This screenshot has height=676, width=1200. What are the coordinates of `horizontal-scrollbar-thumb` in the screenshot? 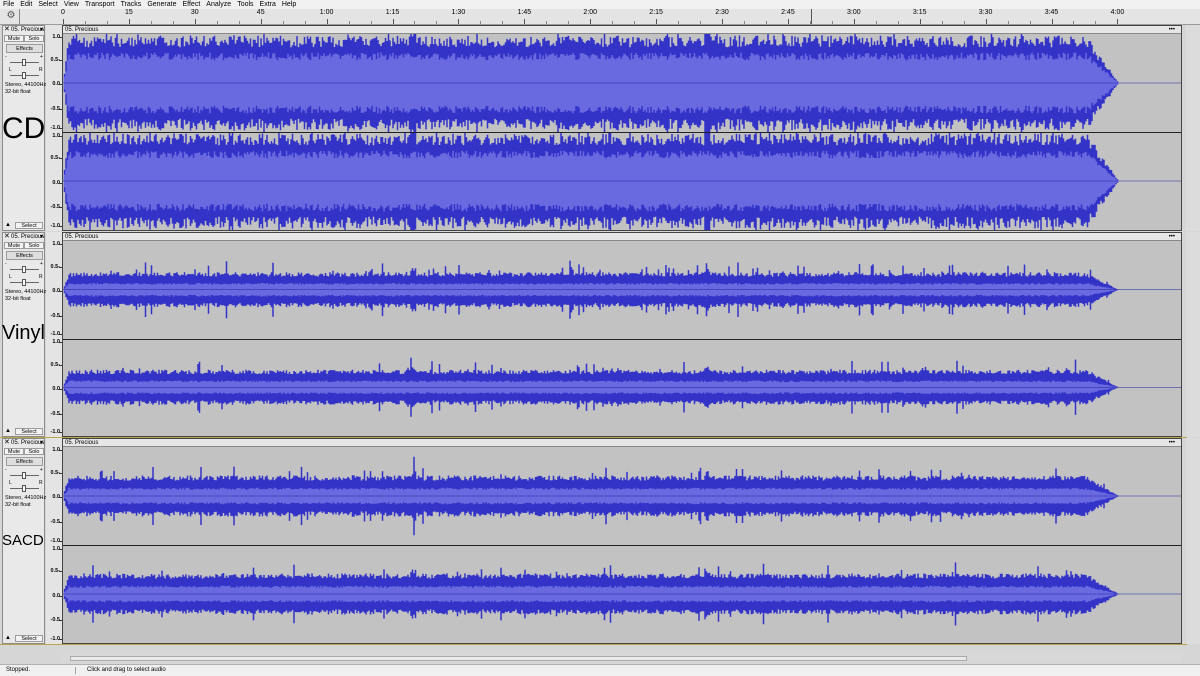 It's located at (518, 658).